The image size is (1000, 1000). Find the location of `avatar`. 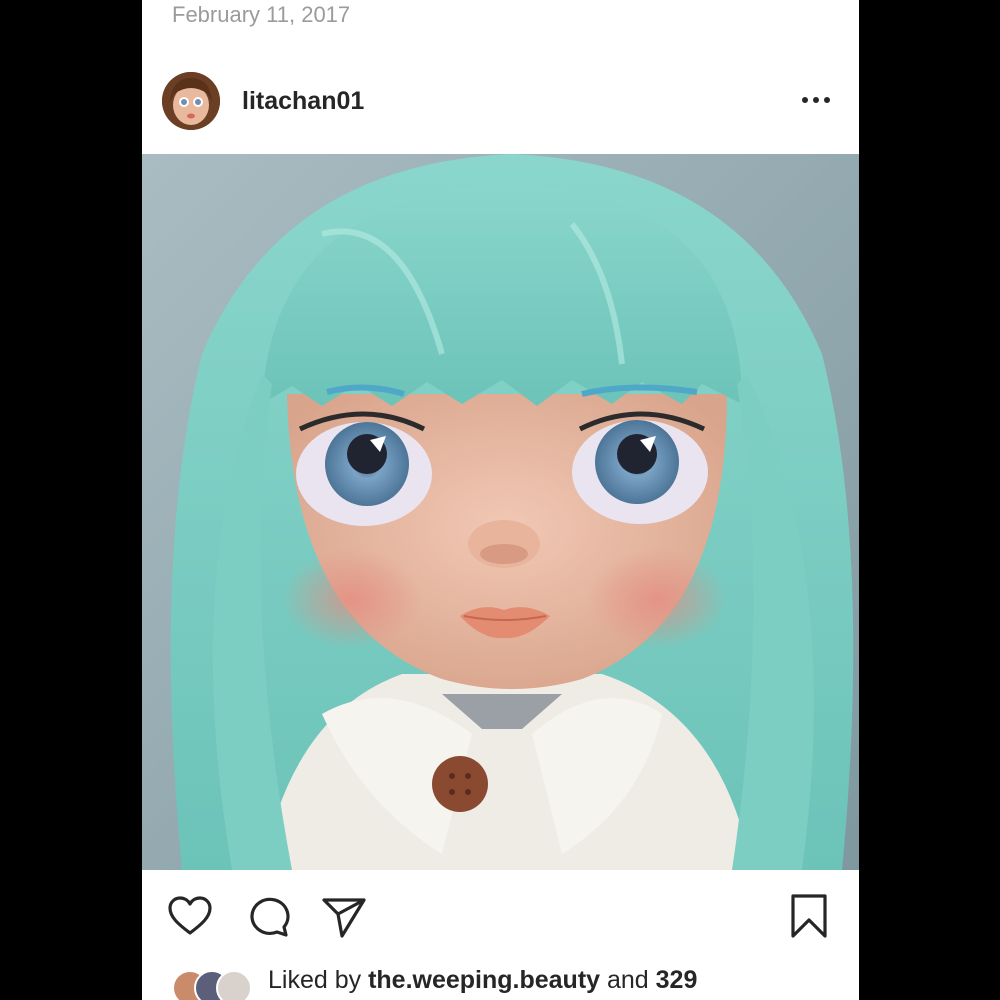

avatar is located at coordinates (191, 101).